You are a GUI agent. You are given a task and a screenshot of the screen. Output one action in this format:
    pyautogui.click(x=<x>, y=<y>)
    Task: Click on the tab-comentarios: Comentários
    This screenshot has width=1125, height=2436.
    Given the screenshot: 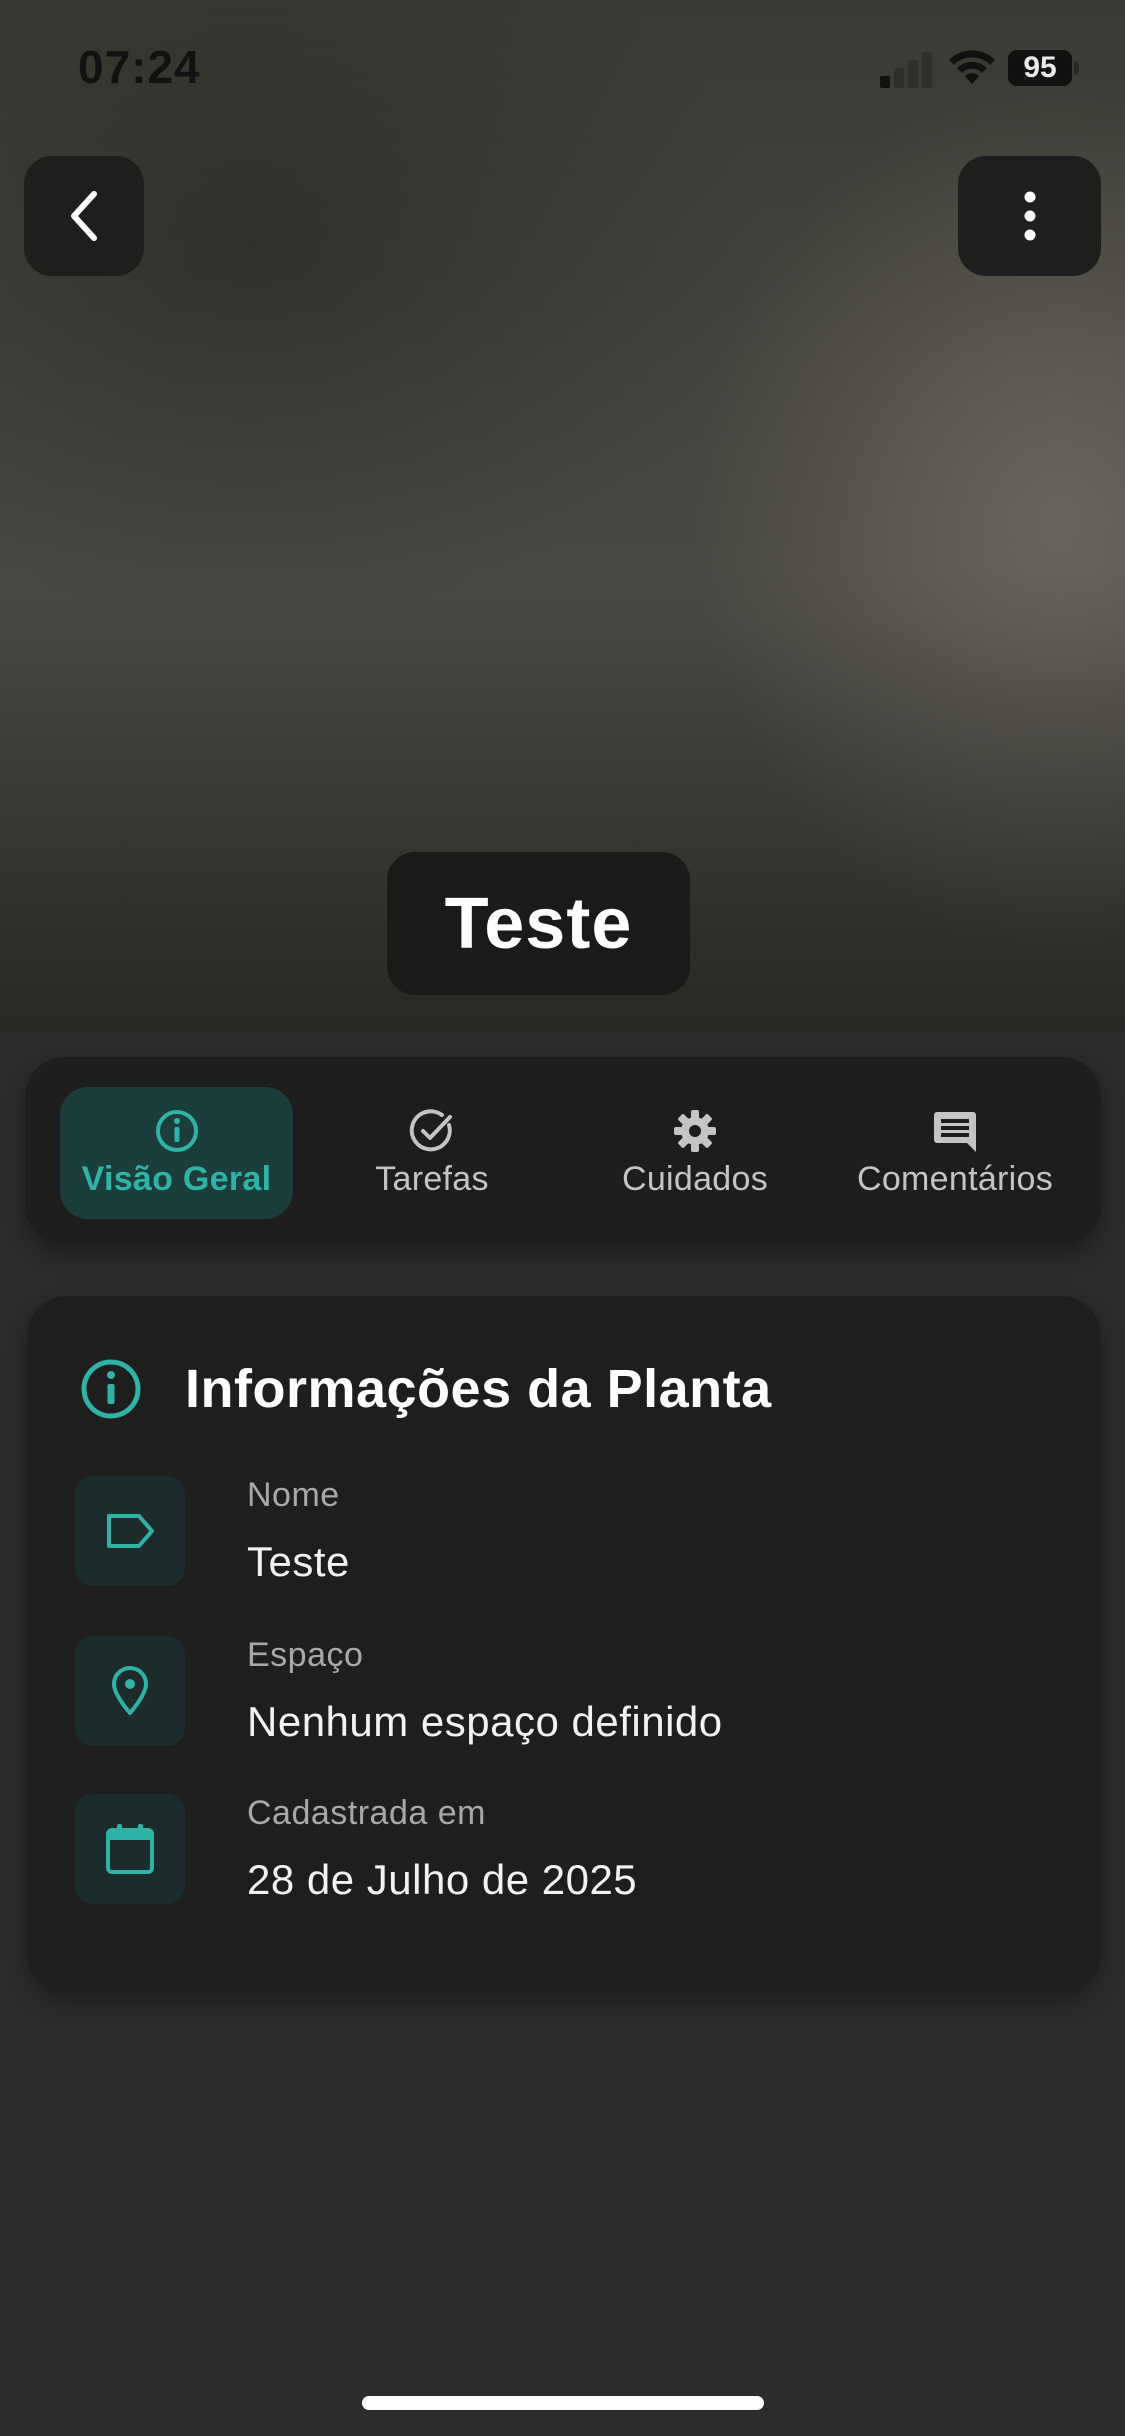 What is the action you would take?
    pyautogui.click(x=955, y=1153)
    